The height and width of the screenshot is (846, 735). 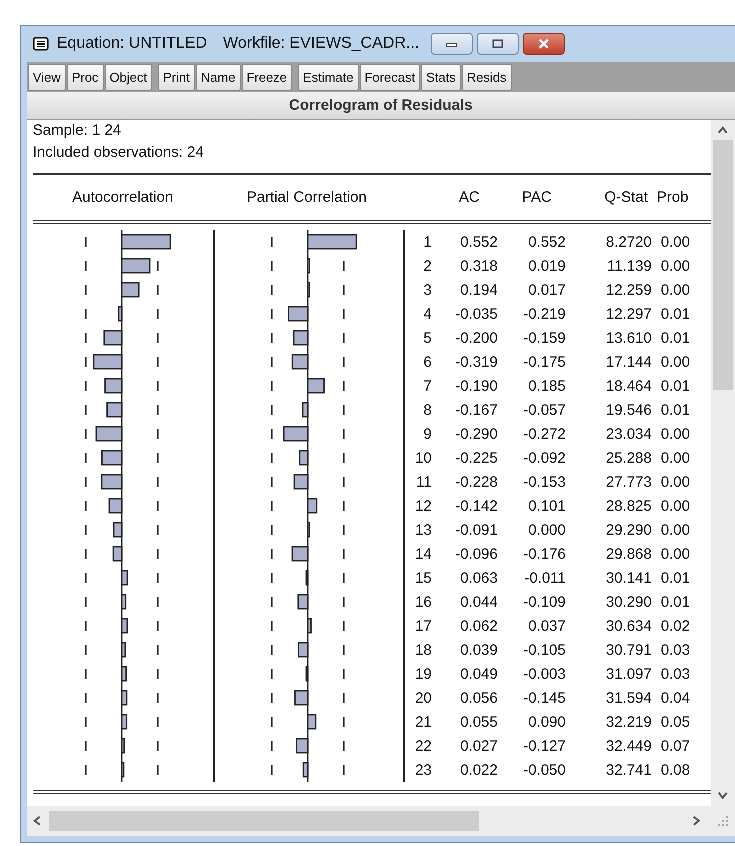 What do you see at coordinates (676, 626) in the screenshot?
I see `table-cell-text: 0.02` at bounding box center [676, 626].